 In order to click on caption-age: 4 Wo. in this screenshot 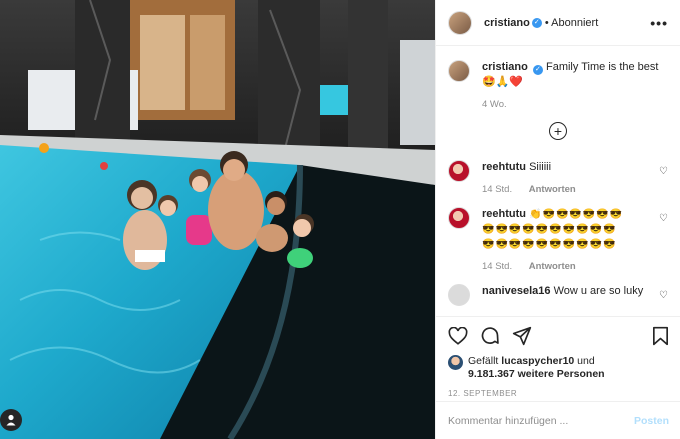, I will do `click(494, 104)`.